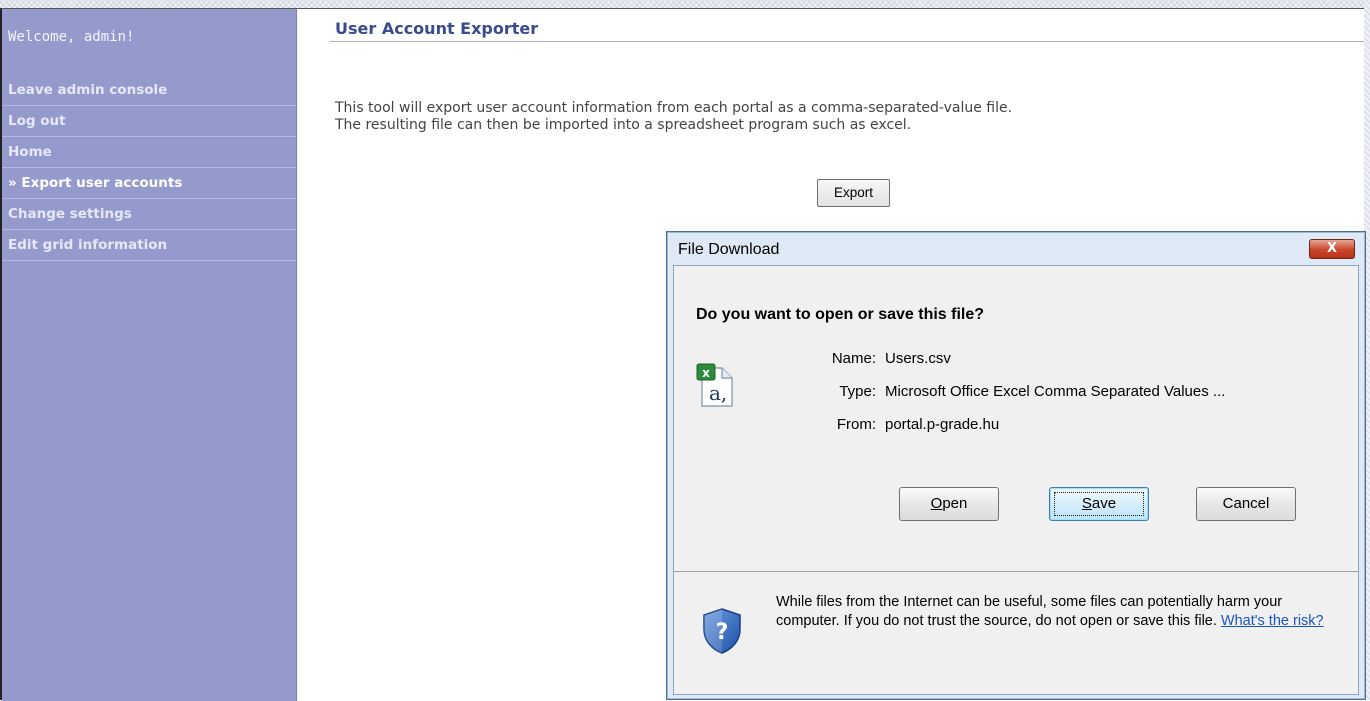  What do you see at coordinates (149, 245) in the screenshot?
I see `sidebar-item-edit-grid-information: Edit grid information` at bounding box center [149, 245].